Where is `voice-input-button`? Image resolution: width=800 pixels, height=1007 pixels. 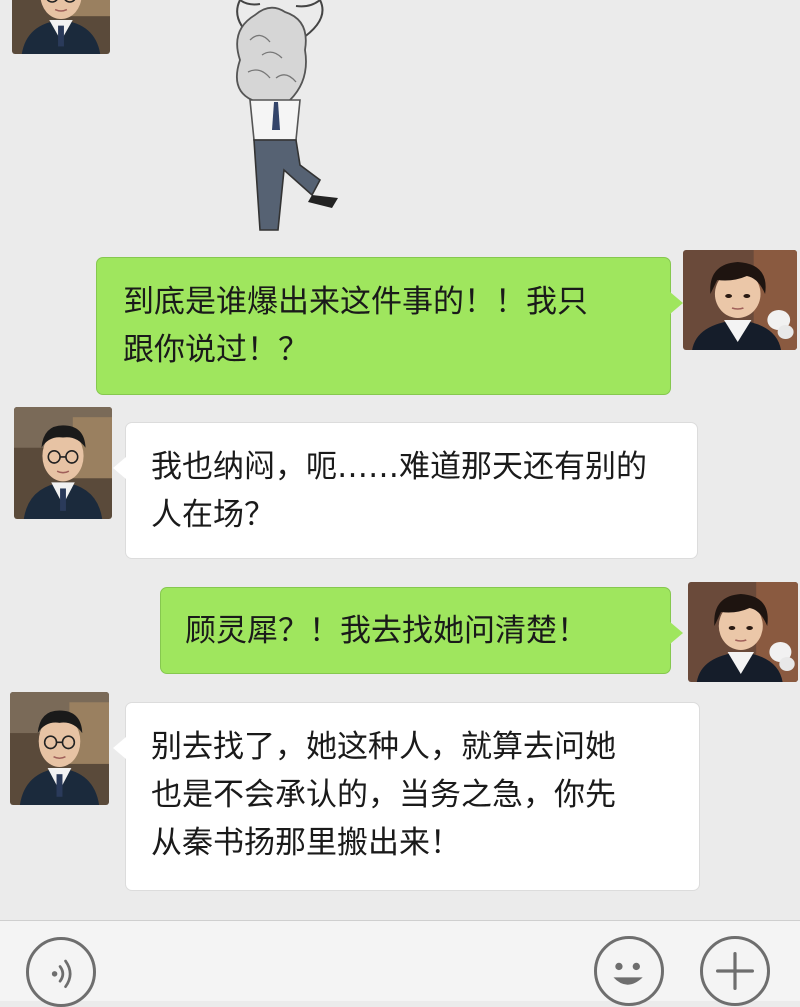
voice-input-button is located at coordinates (61, 972).